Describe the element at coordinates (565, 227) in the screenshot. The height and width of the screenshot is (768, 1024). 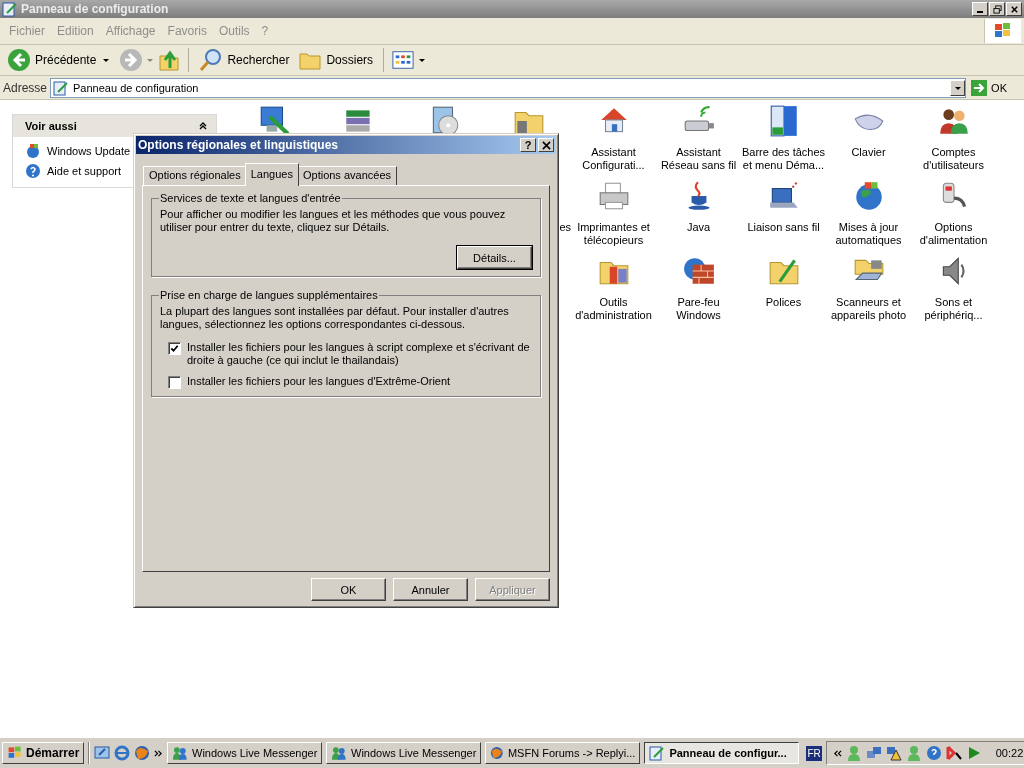
I see `control-panel-item-label: es` at that location.